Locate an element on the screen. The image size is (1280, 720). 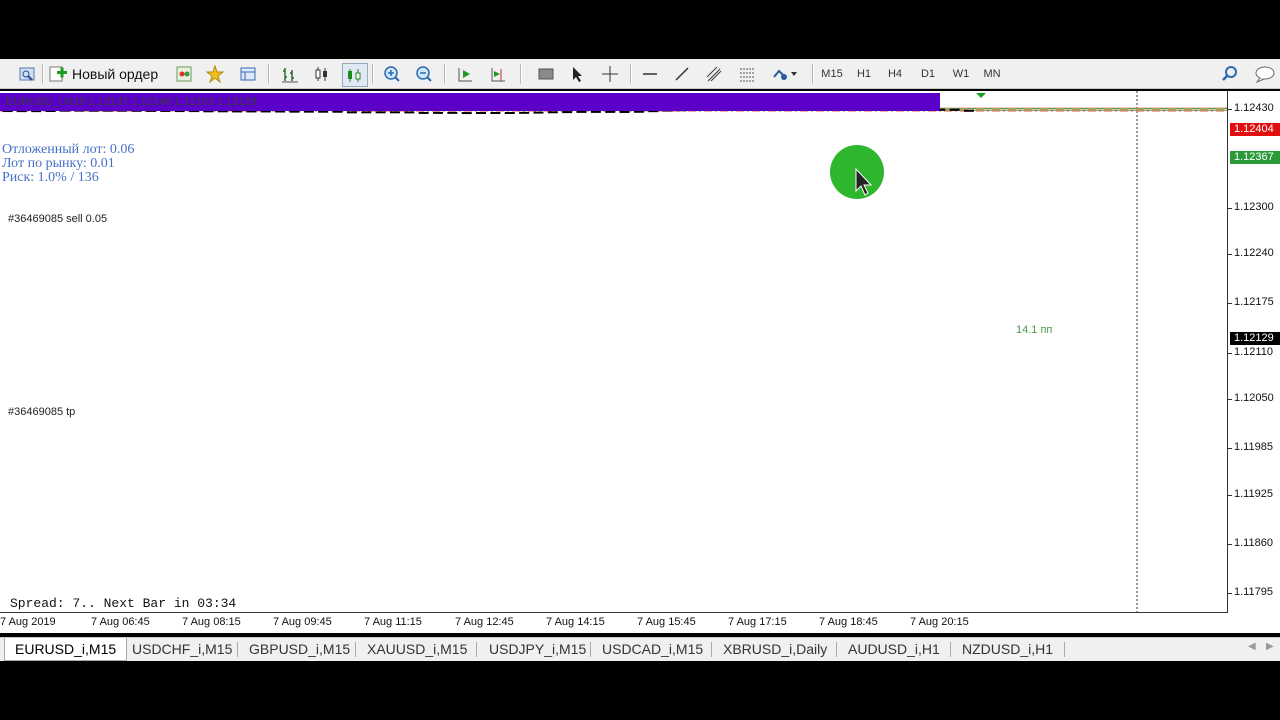
risk-text: Риск: 1.0% / 136 is located at coordinates (50, 177).